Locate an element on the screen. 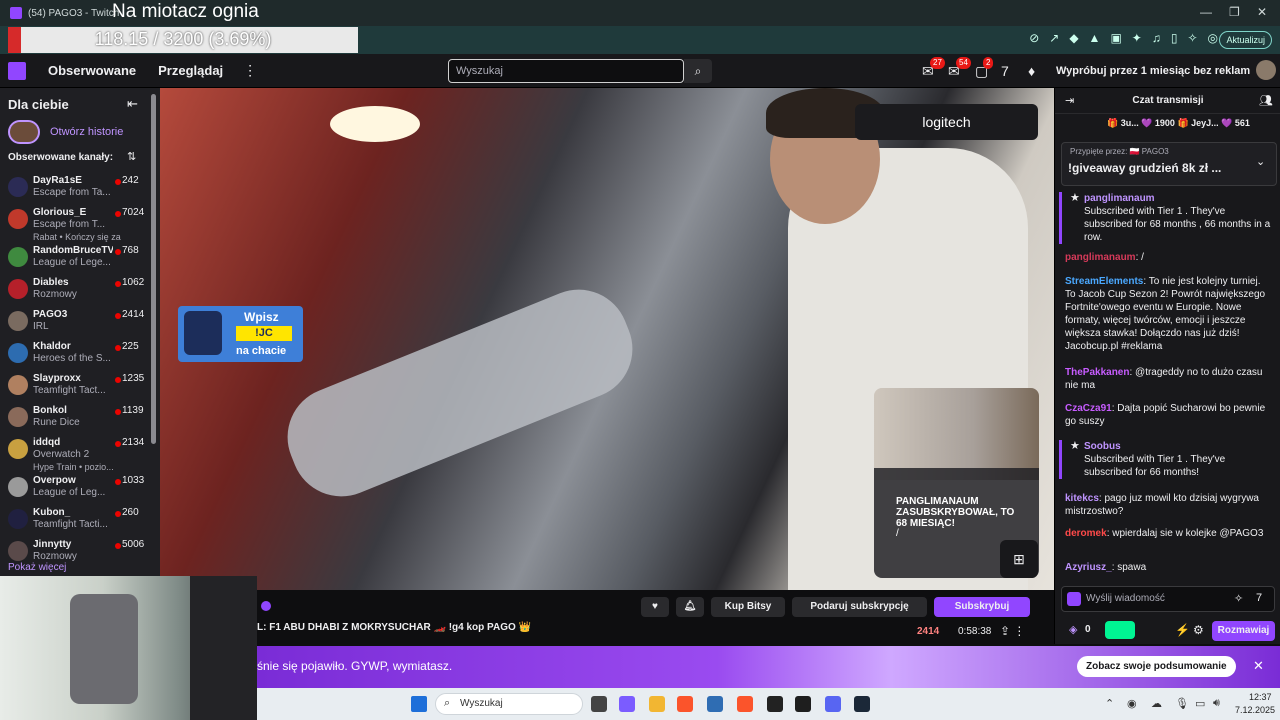 This screenshot has height=720, width=1280. tab-title: (54) PAGO3 - Twitch is located at coordinates (73, 13).